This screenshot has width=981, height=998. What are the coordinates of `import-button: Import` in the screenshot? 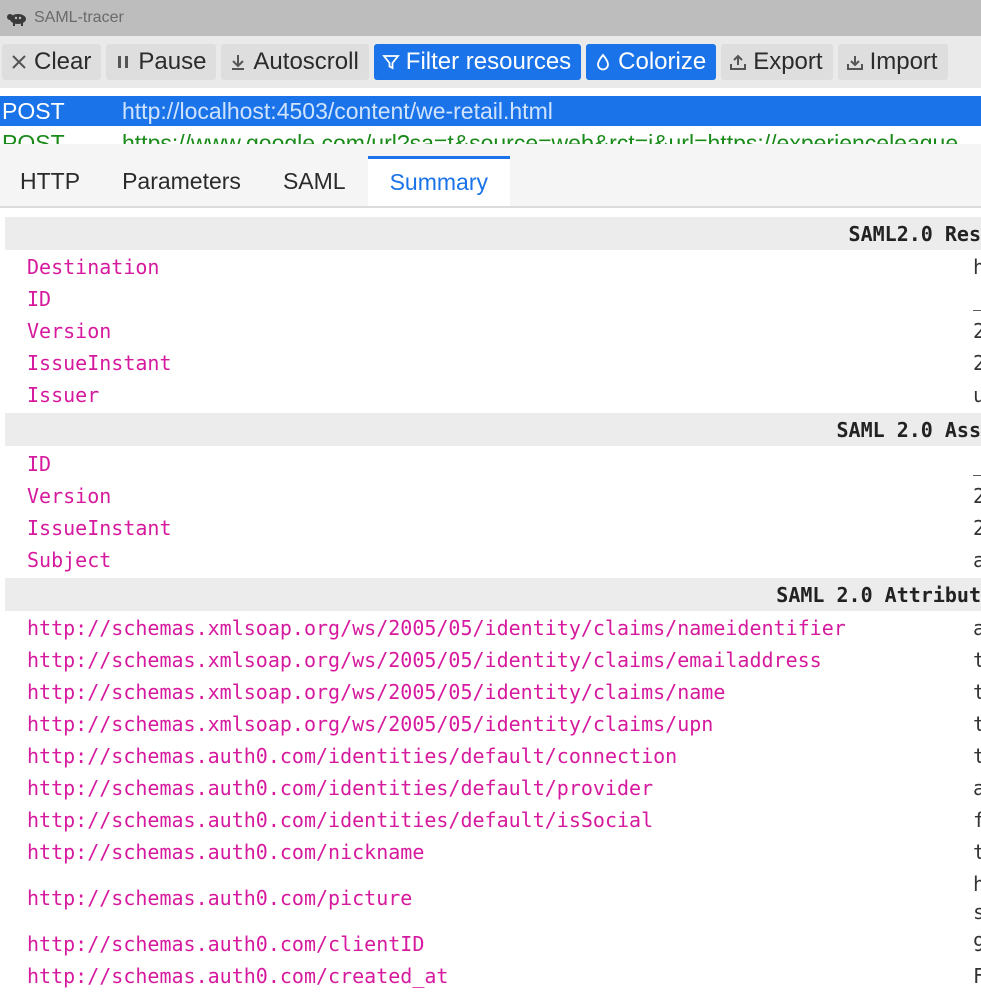 It's located at (892, 62).